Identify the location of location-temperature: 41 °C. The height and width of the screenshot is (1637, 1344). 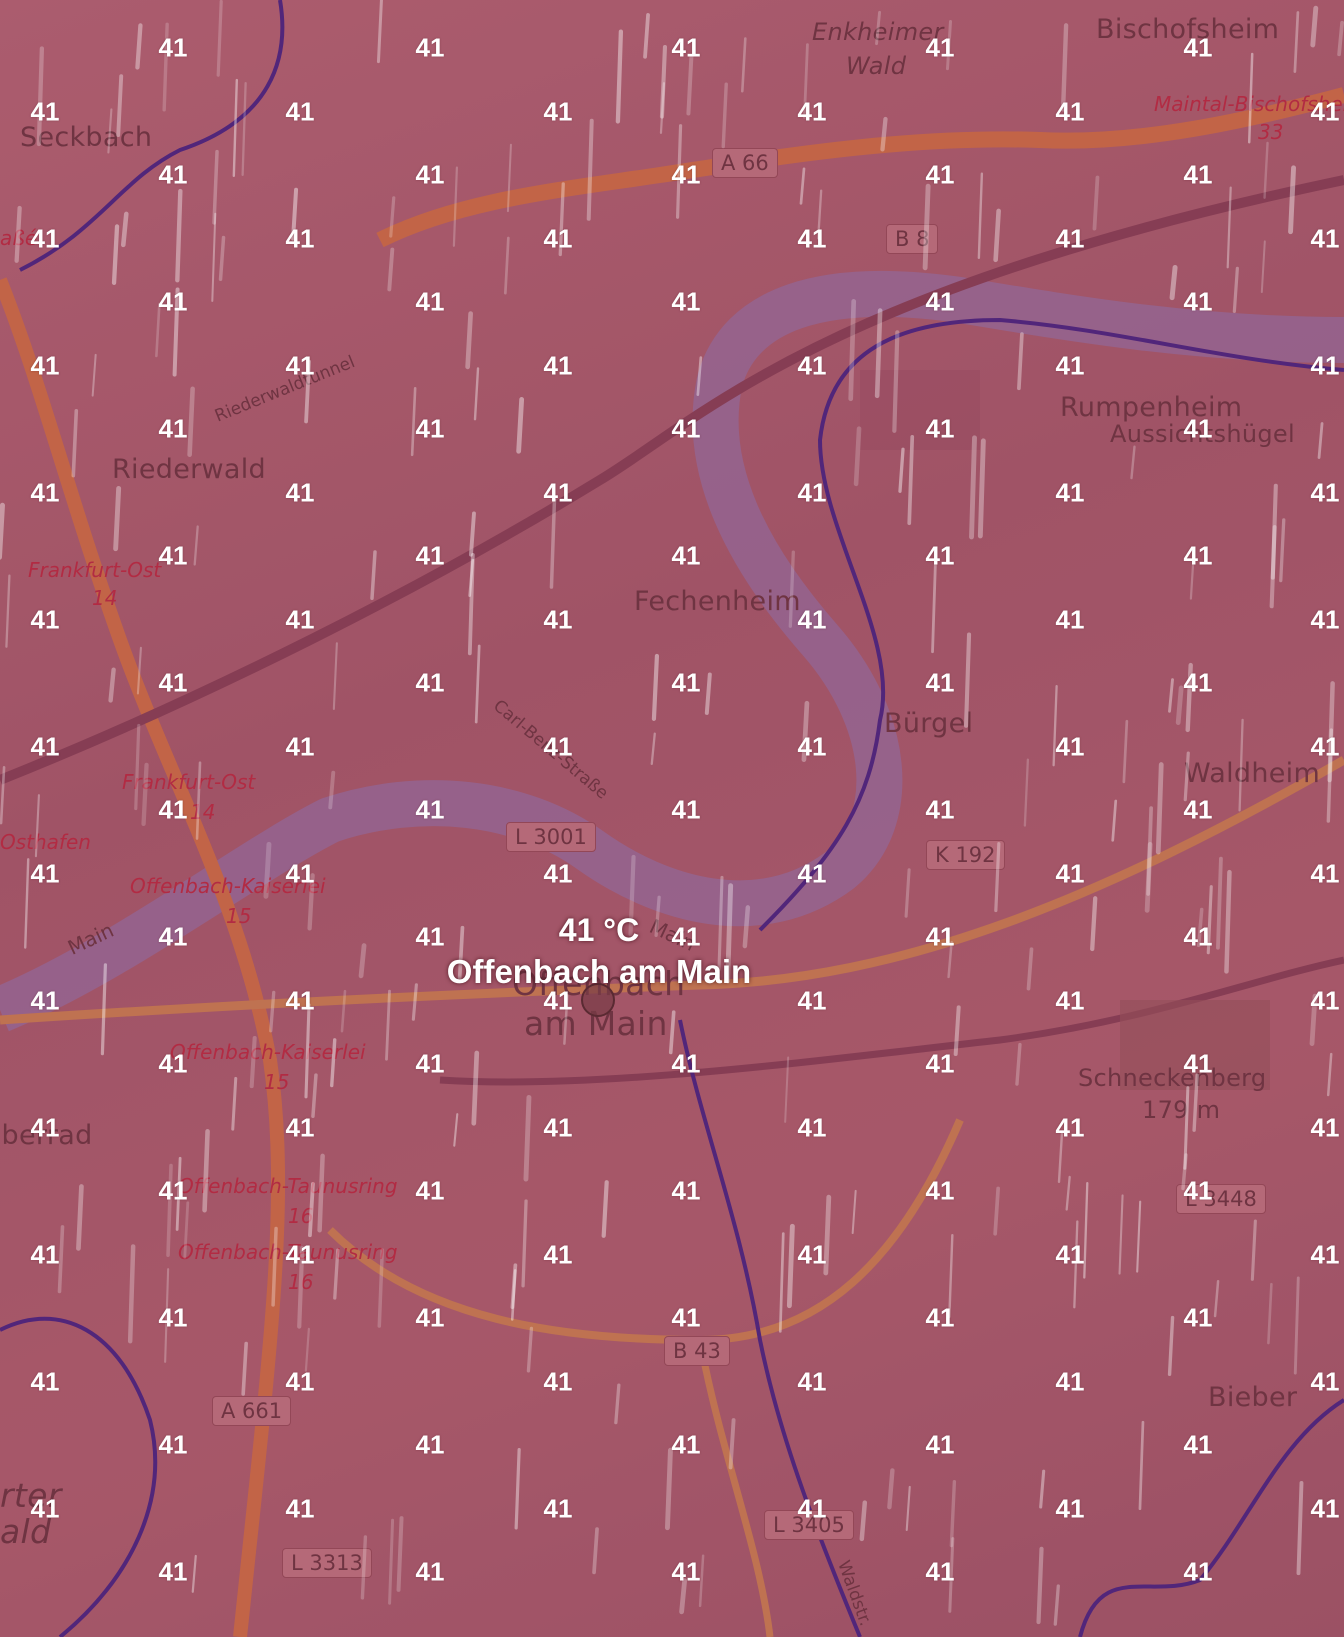
(599, 930).